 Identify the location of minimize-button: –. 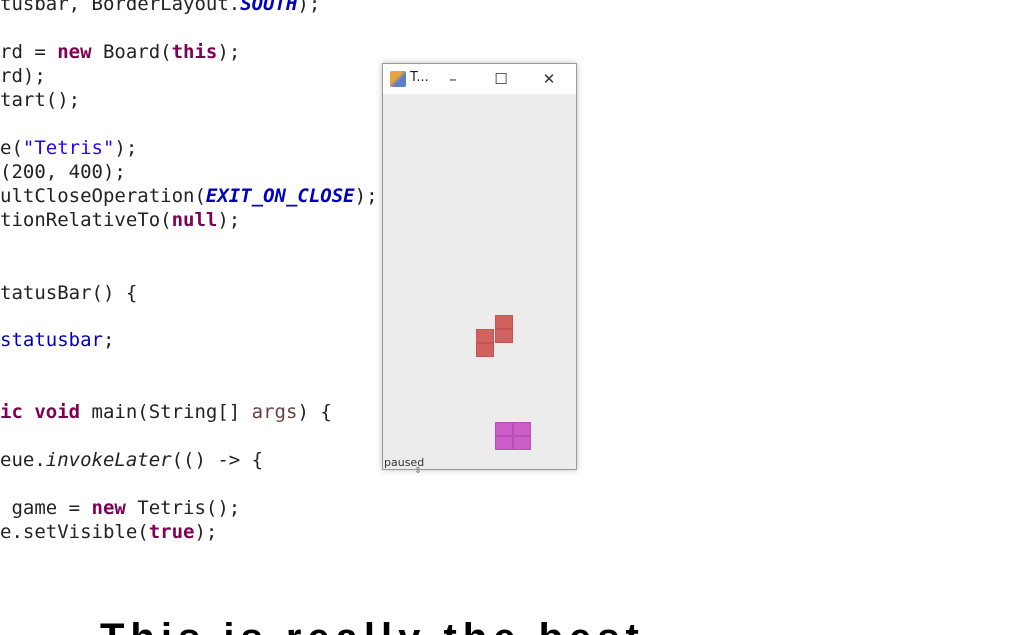
(453, 79).